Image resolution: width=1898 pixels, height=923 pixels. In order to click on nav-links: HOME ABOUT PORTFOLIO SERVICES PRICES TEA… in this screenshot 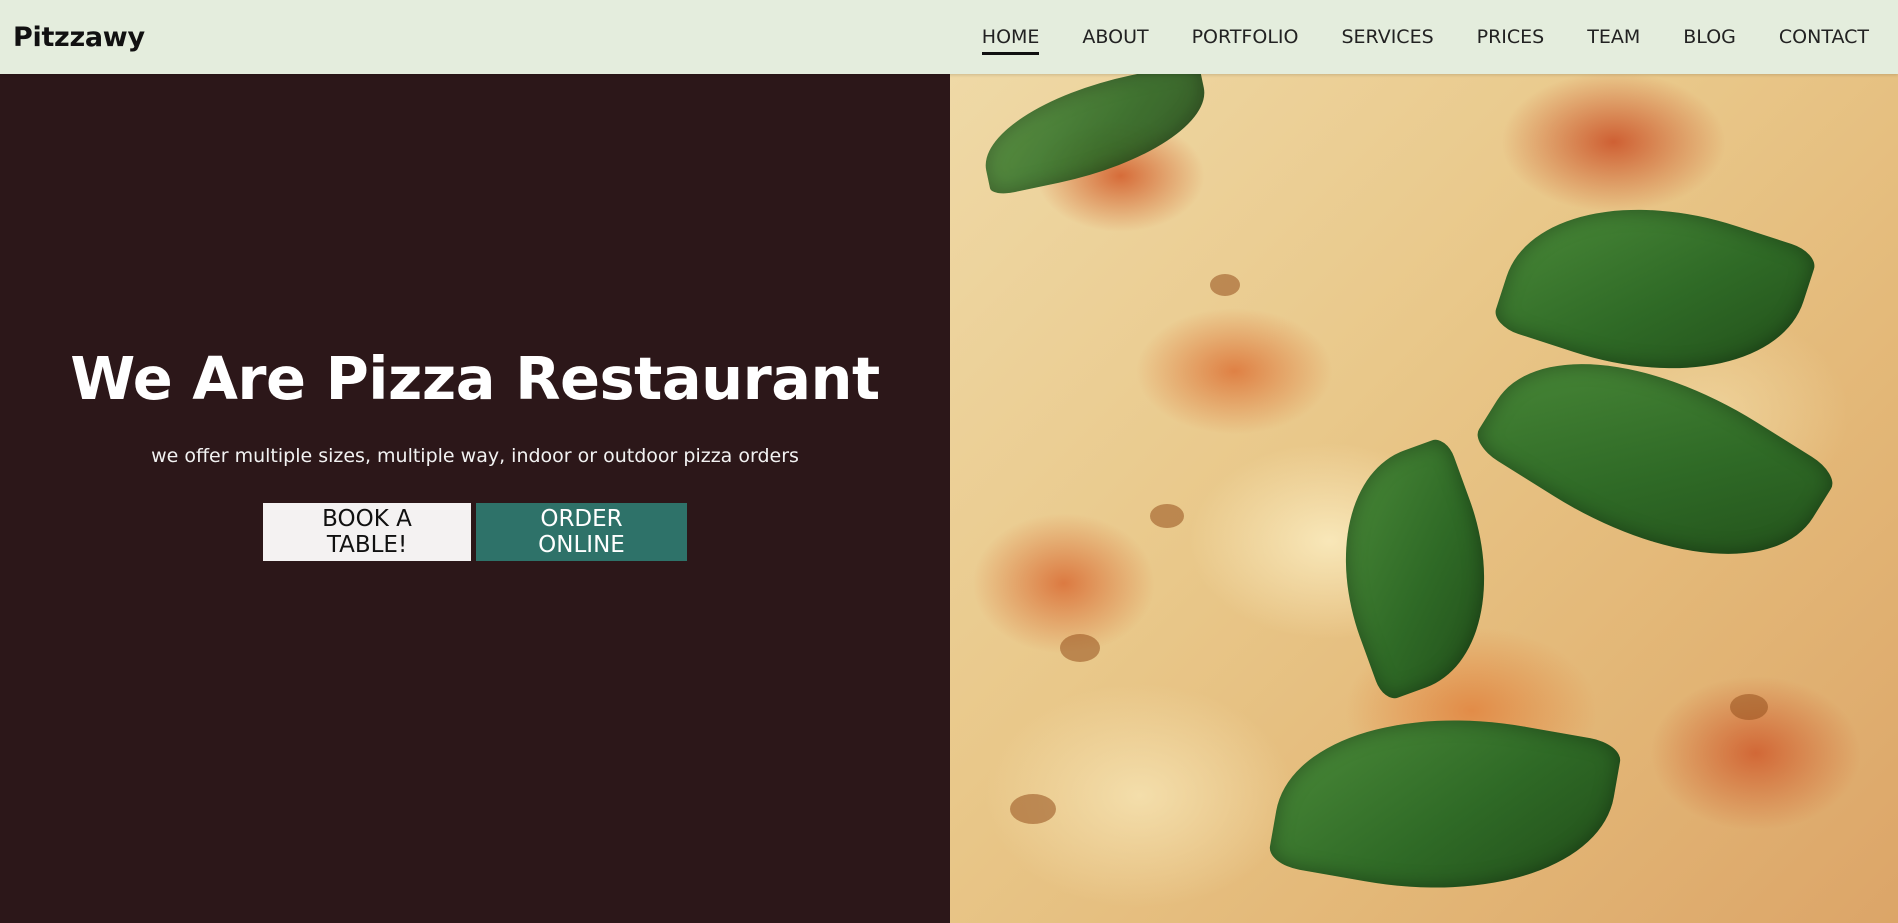, I will do `click(1404, 38)`.